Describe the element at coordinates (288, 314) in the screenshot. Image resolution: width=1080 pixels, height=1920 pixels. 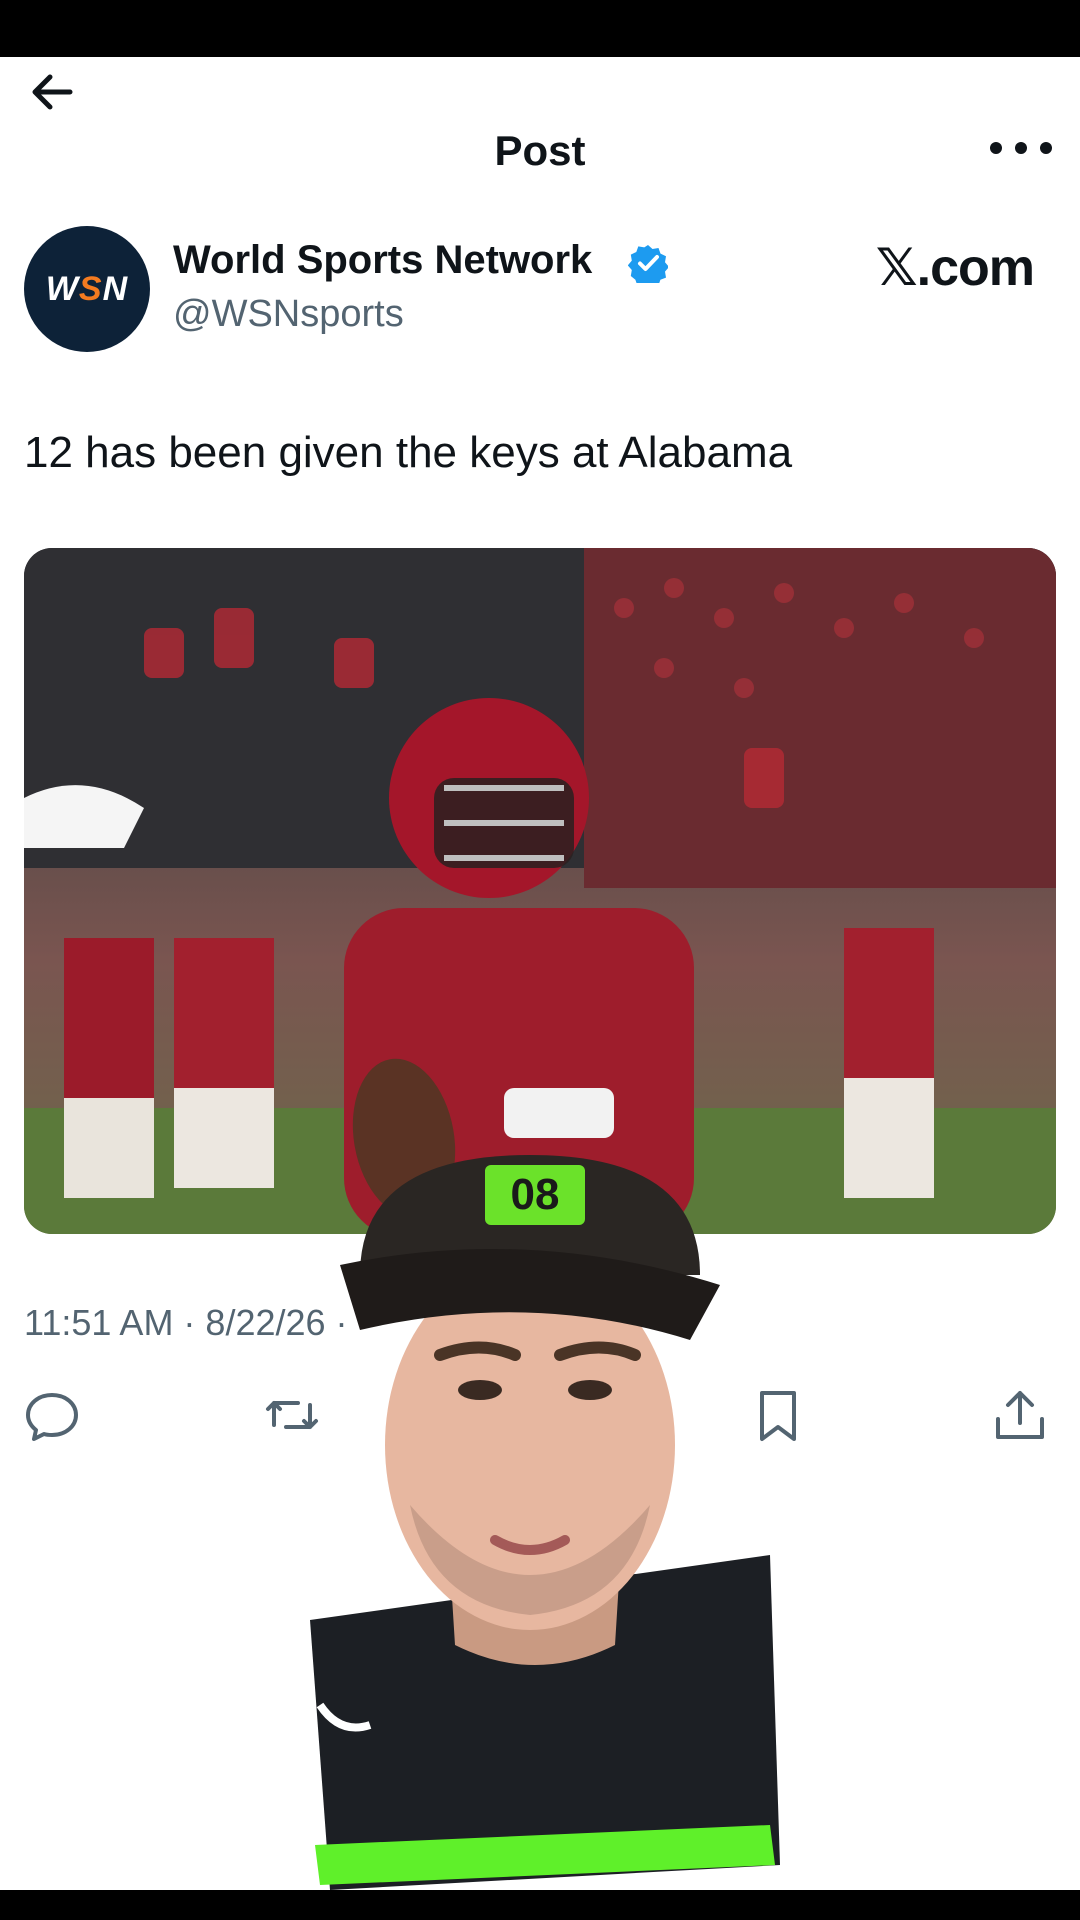
I see `author-handle: @WSNsports` at that location.